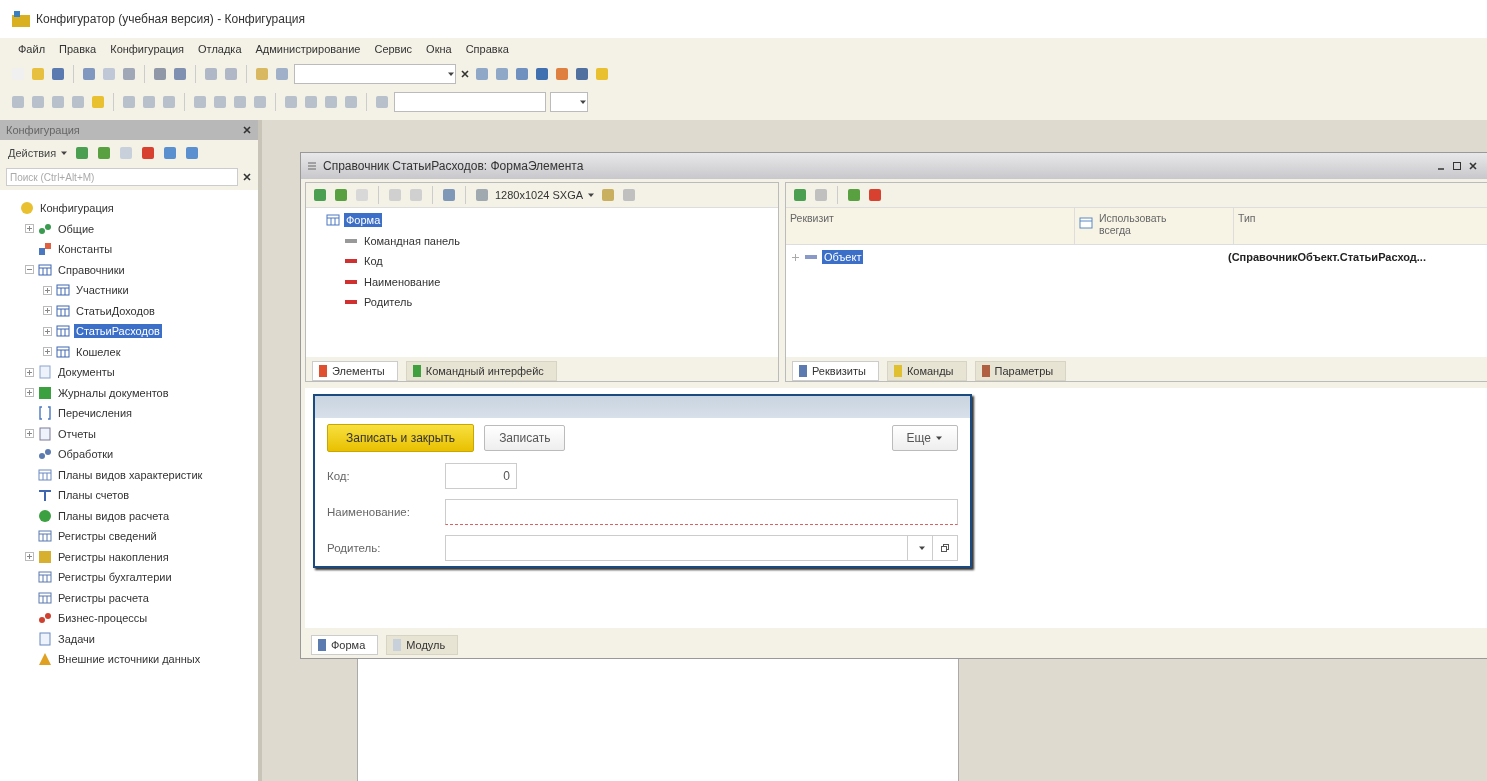 The width and height of the screenshot is (1487, 781). Describe the element at coordinates (45, 228) in the screenshot. I see `people-icon` at that location.